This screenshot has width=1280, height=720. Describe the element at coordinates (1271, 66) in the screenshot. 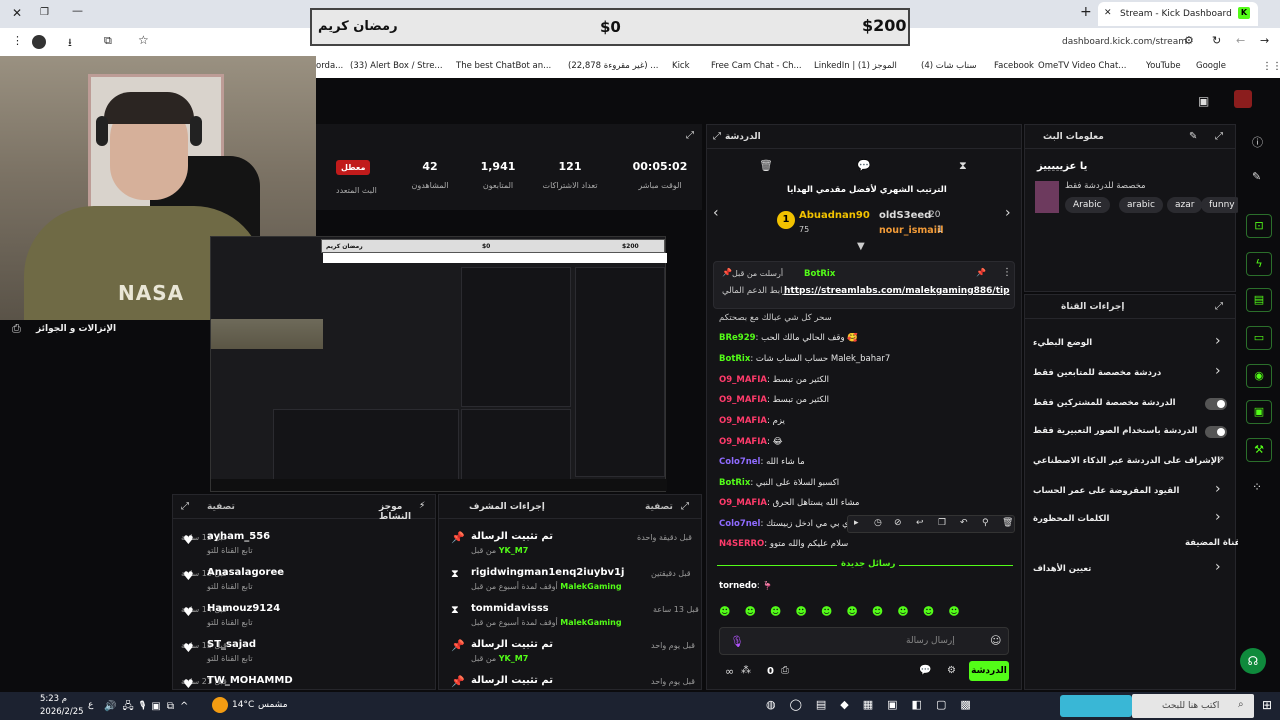

I see `apps-grid-icon: ⋮⋮` at that location.